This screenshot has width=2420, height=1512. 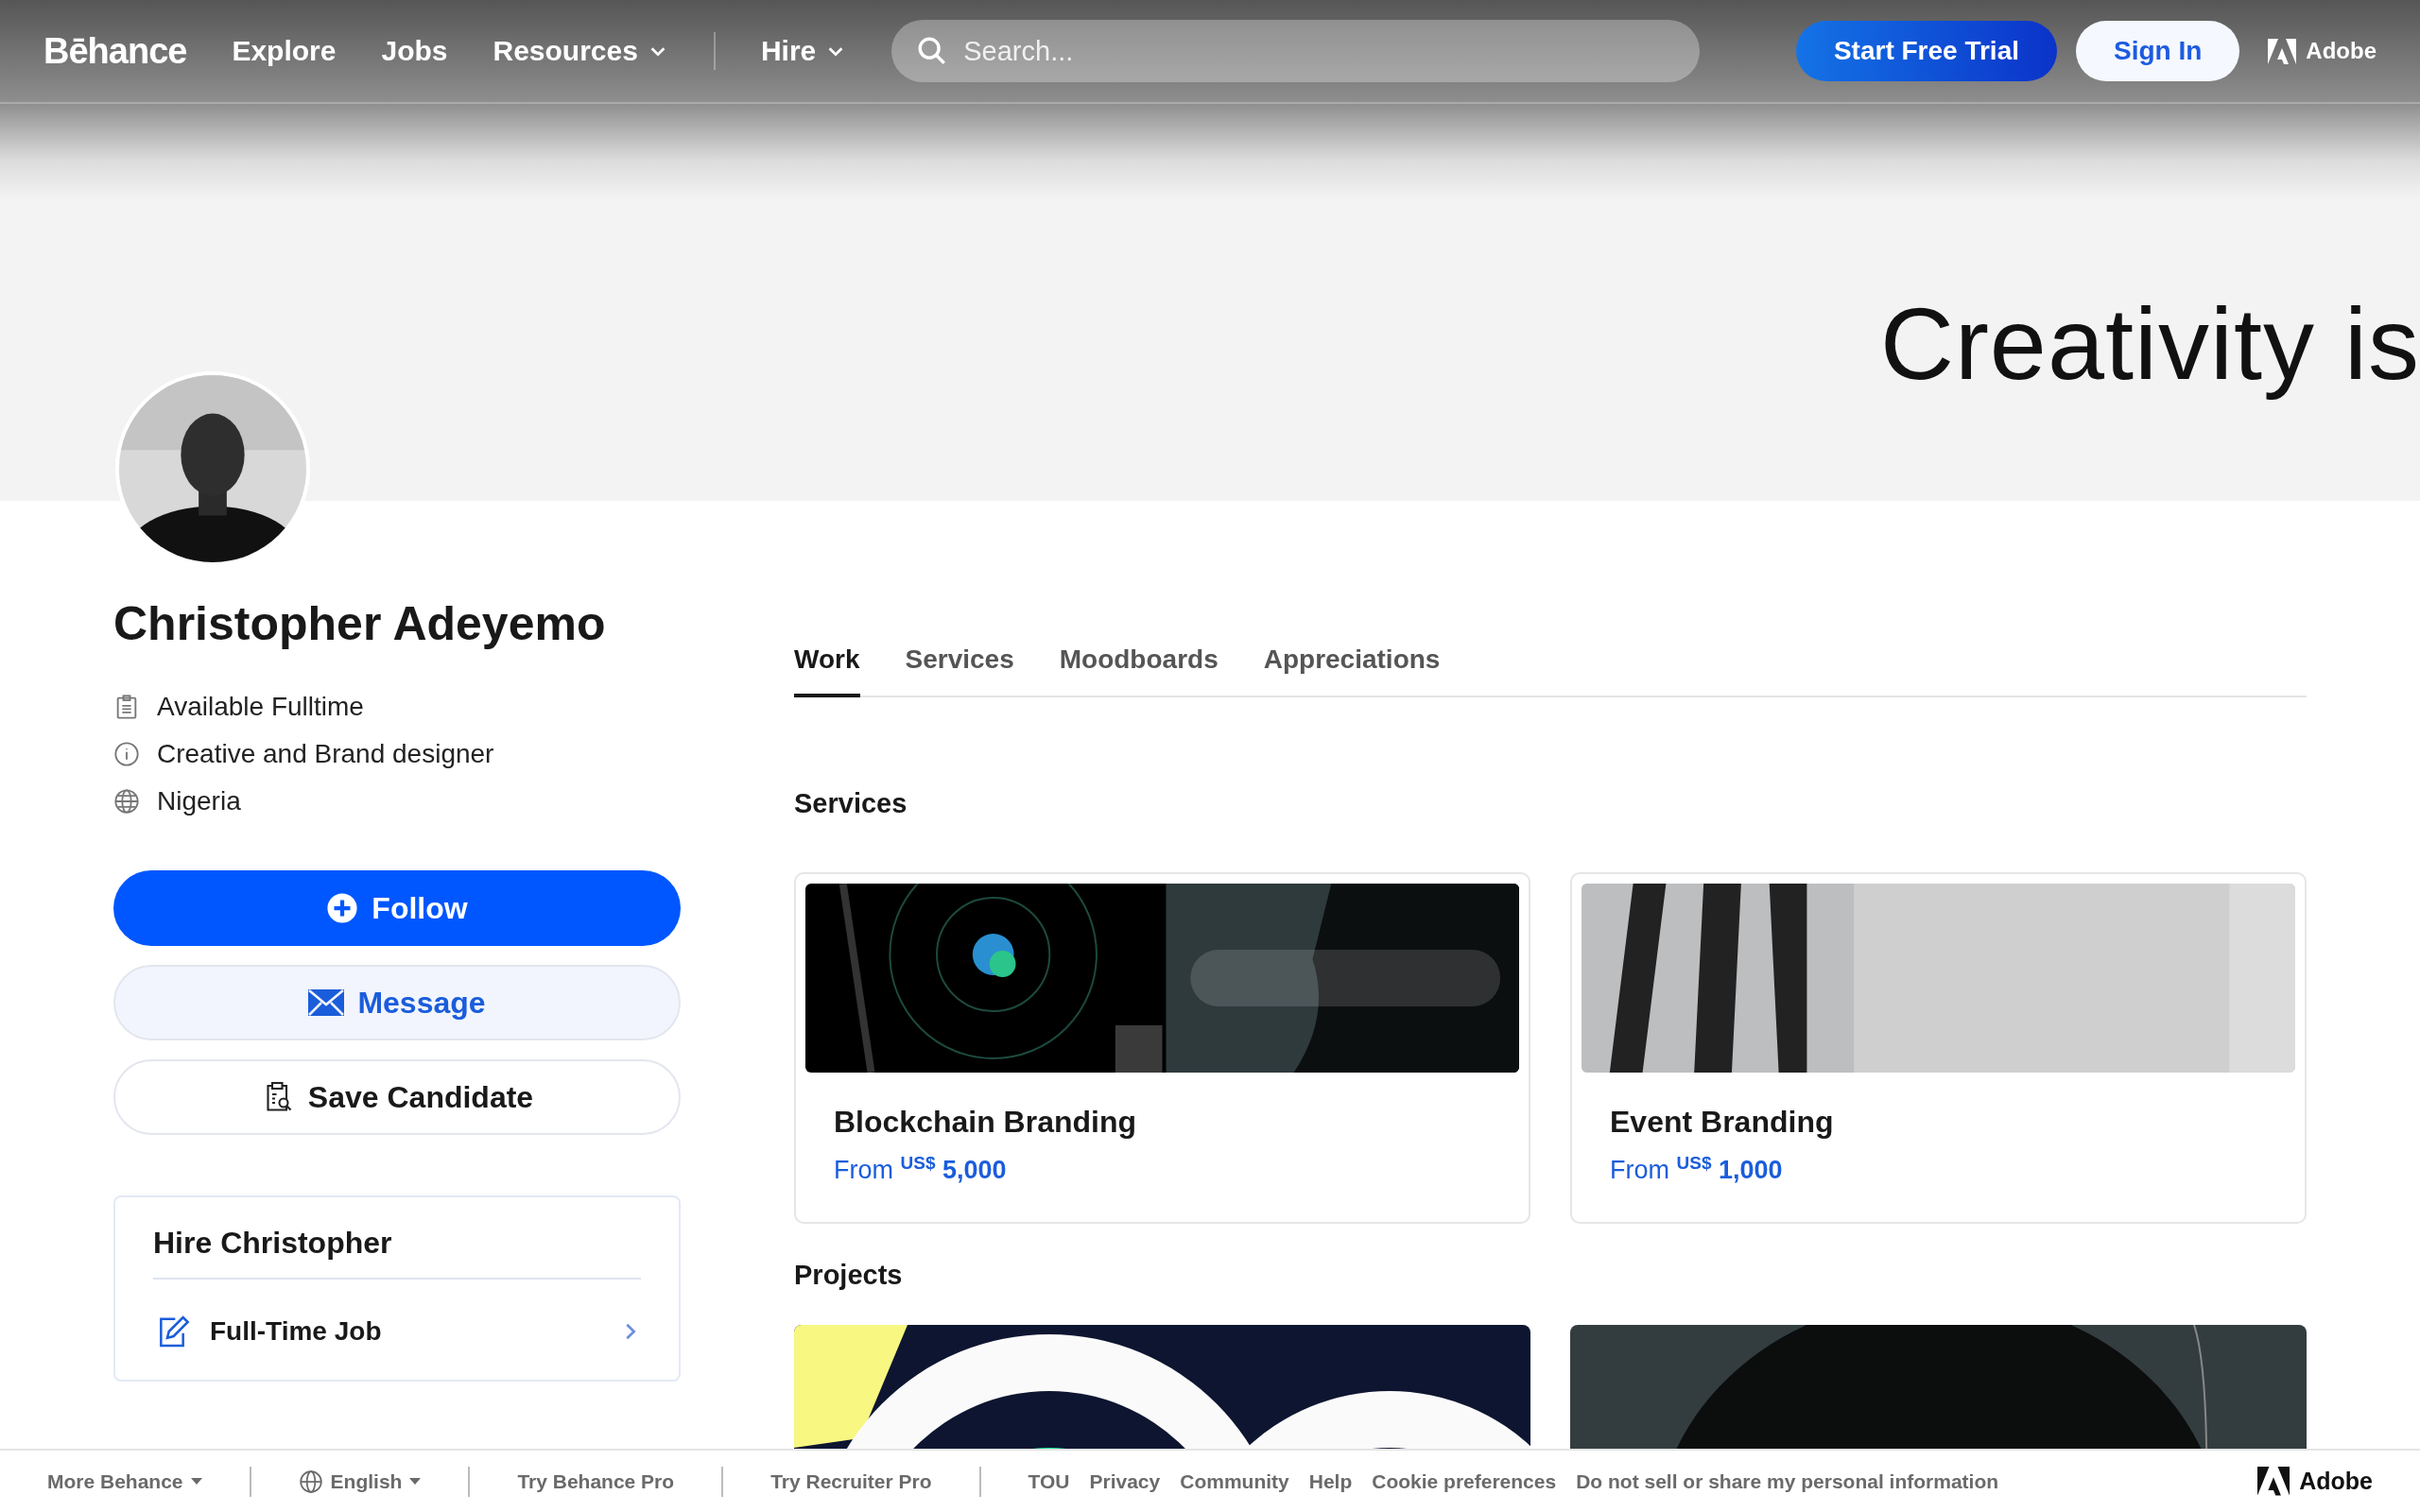 I want to click on profile-detail: Available Fulltime, so click(x=261, y=707).